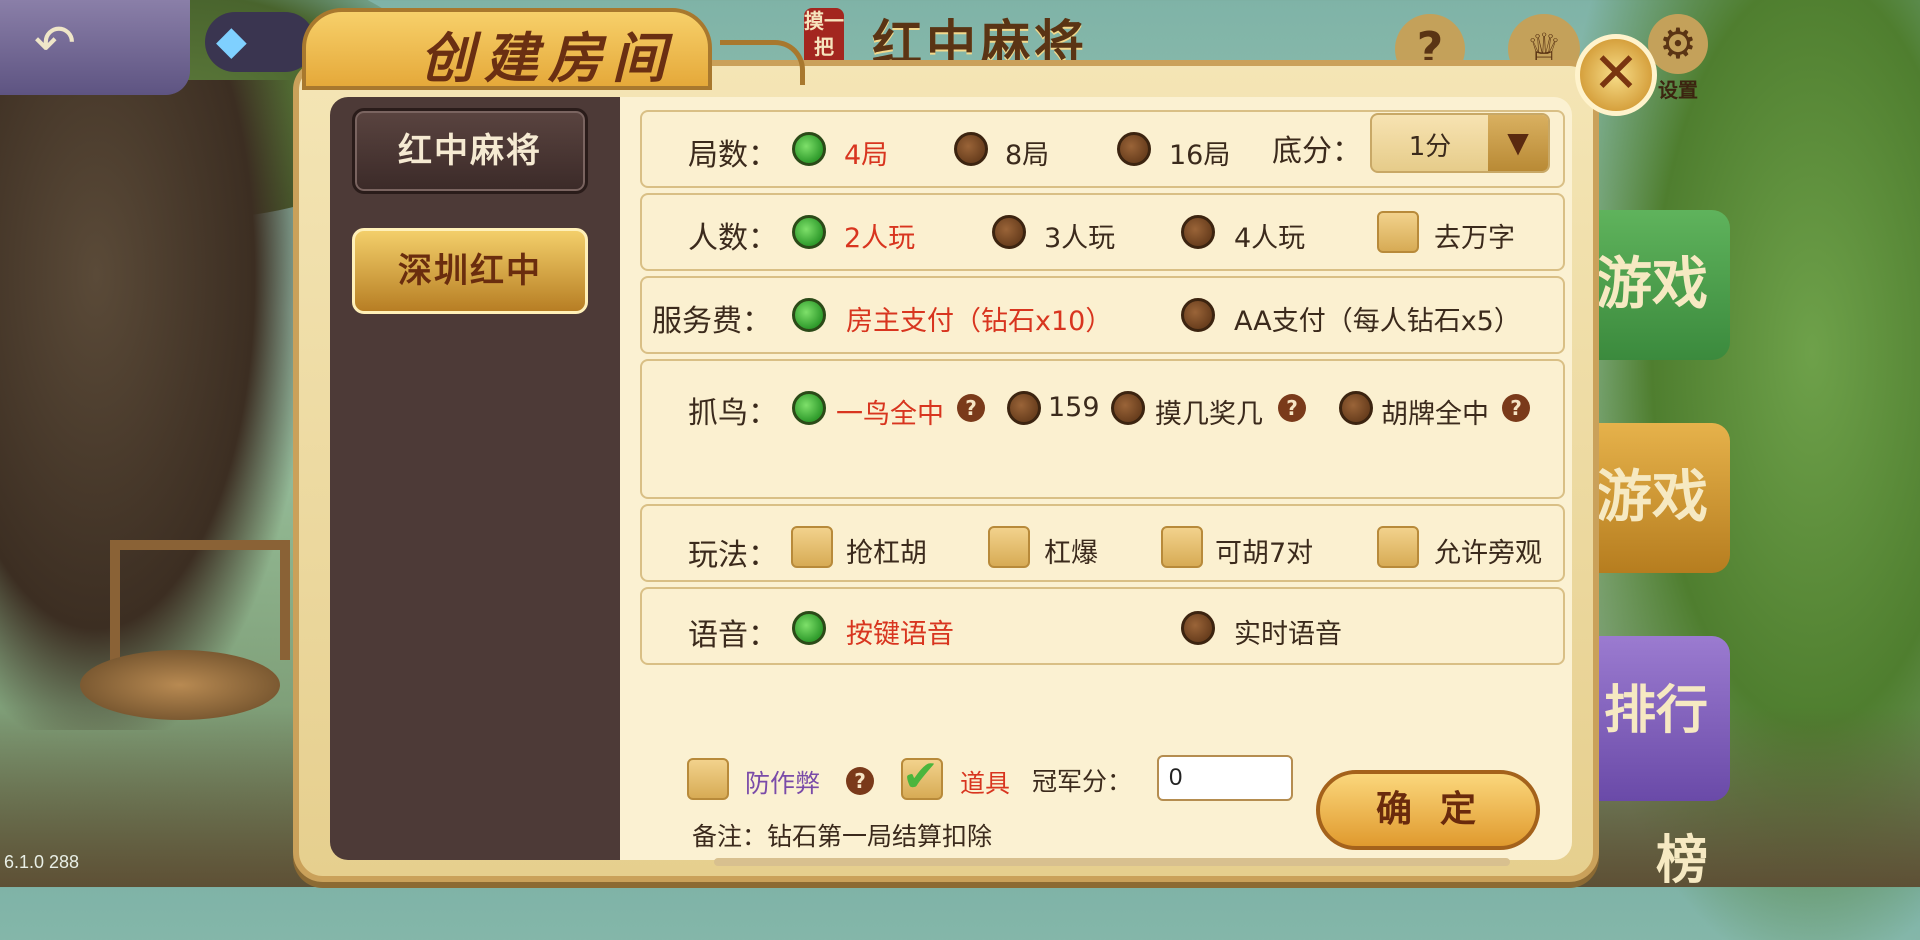  I want to click on checkmark-icon: ✔, so click(920, 776).